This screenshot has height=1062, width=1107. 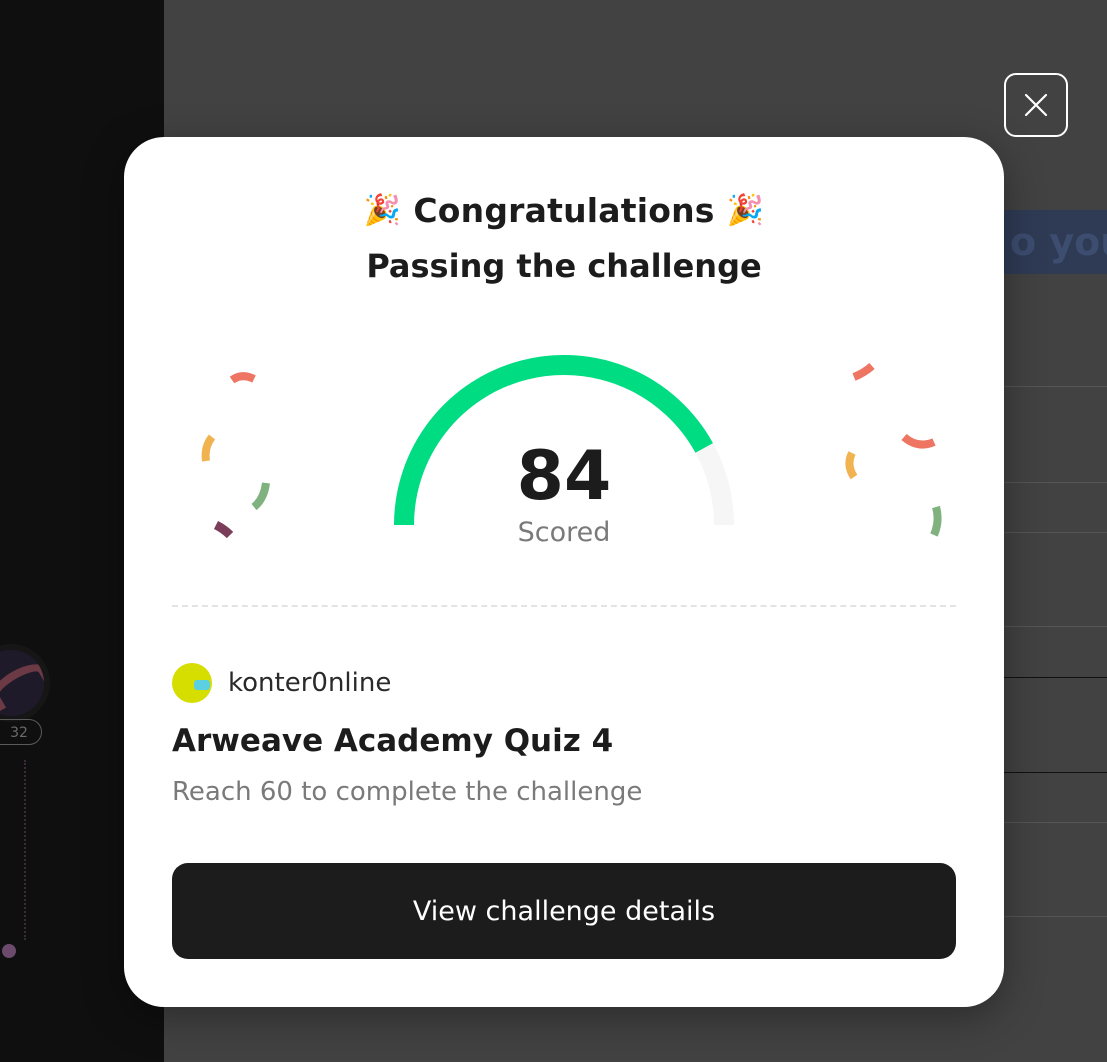 I want to click on view-challenge-details-button: View challenge details, so click(x=564, y=911).